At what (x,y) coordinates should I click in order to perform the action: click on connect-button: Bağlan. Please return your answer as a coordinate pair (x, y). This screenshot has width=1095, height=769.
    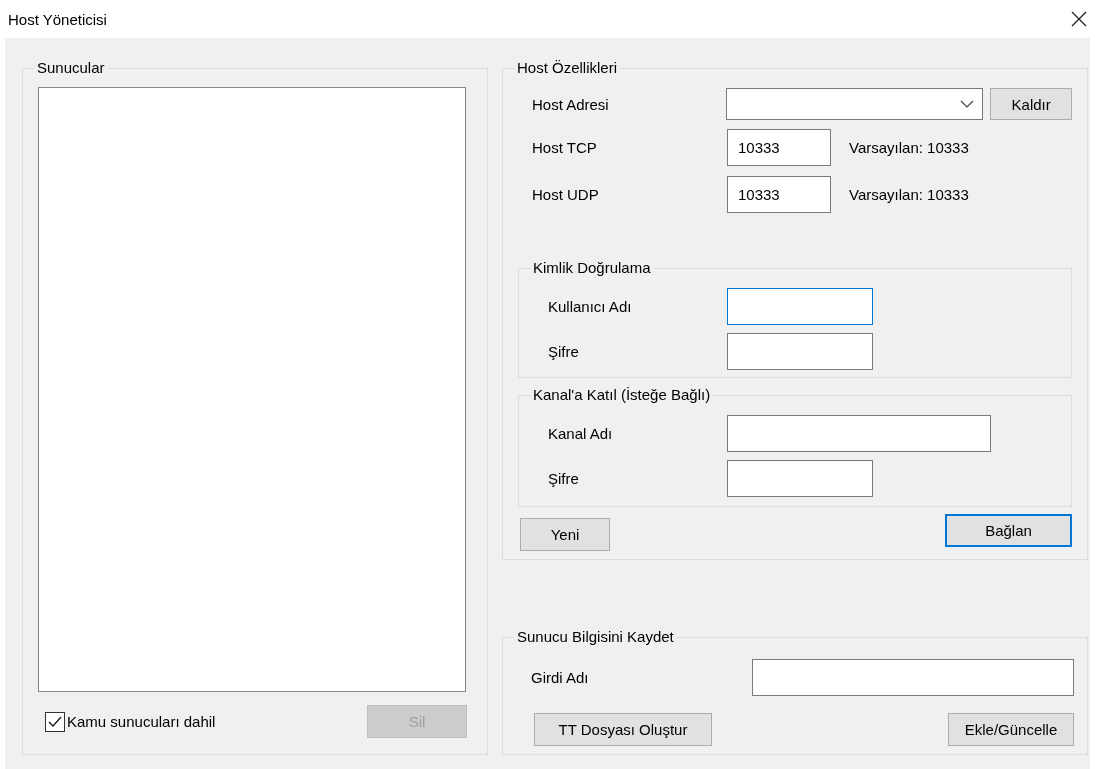
    Looking at the image, I should click on (1008, 530).